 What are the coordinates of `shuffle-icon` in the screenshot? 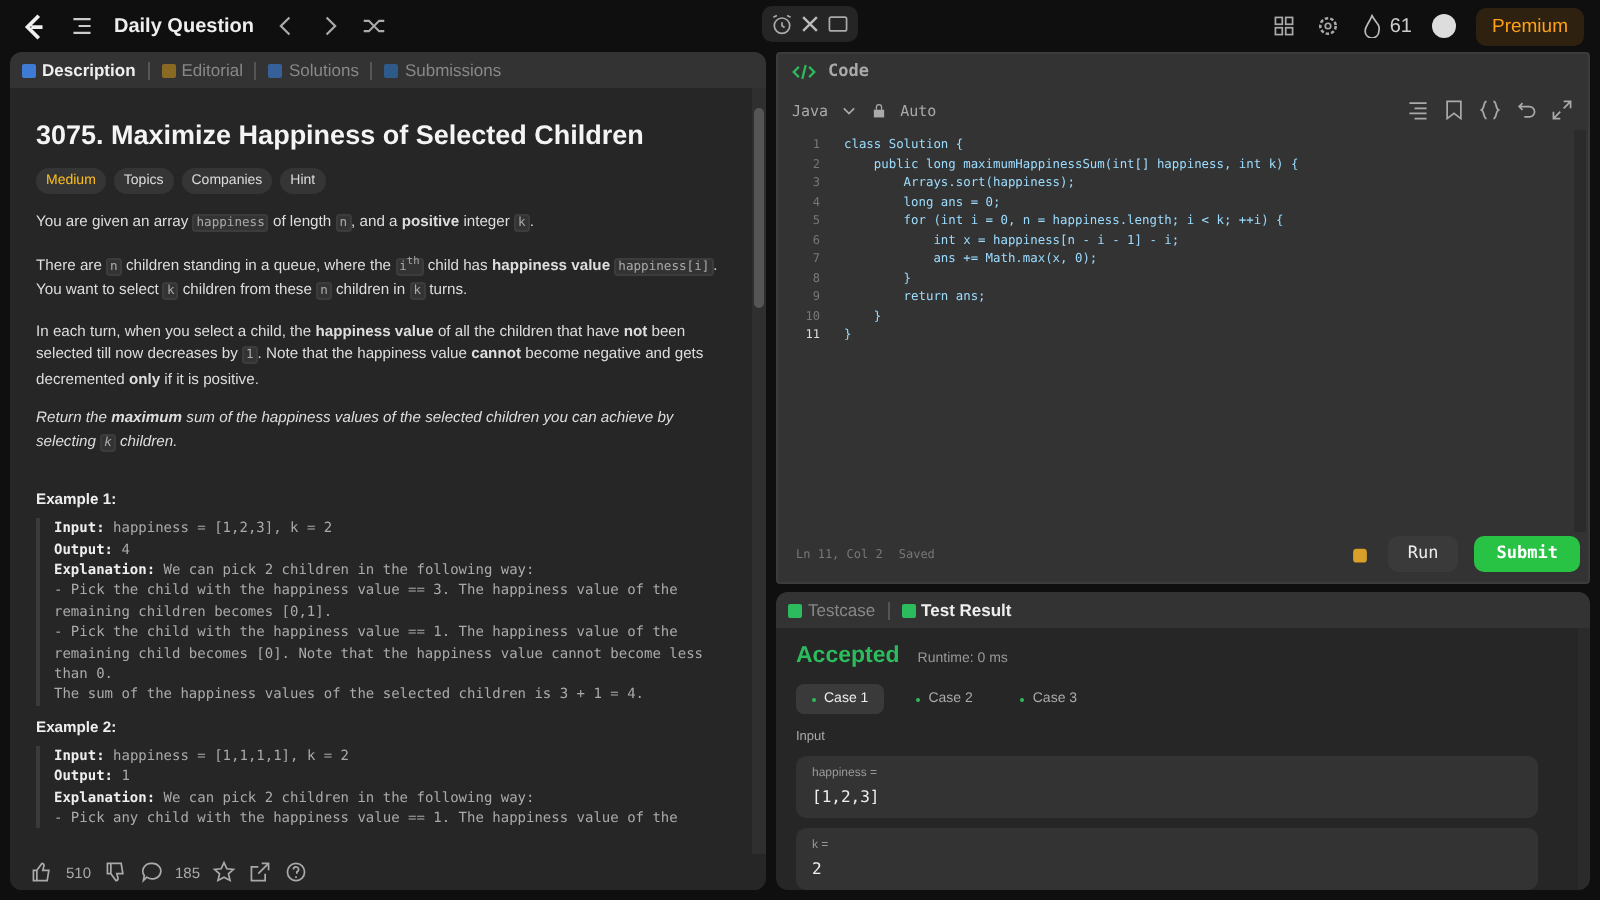 It's located at (374, 26).